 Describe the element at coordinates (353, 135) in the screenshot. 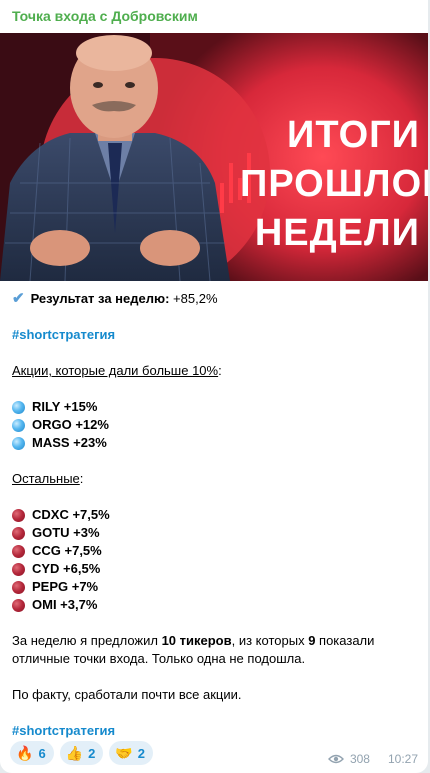

I see `cover-title-line-1: ИТОГИ` at that location.